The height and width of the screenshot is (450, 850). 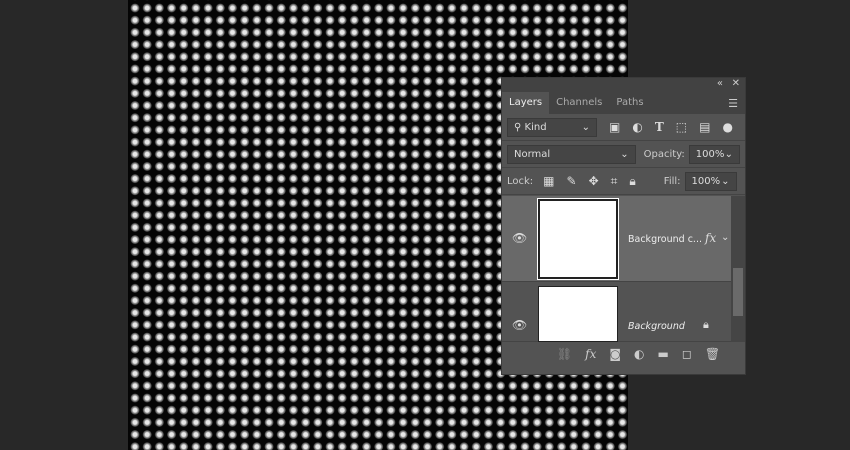 What do you see at coordinates (614, 127) in the screenshot?
I see `pixel-filter-icon: ▣` at bounding box center [614, 127].